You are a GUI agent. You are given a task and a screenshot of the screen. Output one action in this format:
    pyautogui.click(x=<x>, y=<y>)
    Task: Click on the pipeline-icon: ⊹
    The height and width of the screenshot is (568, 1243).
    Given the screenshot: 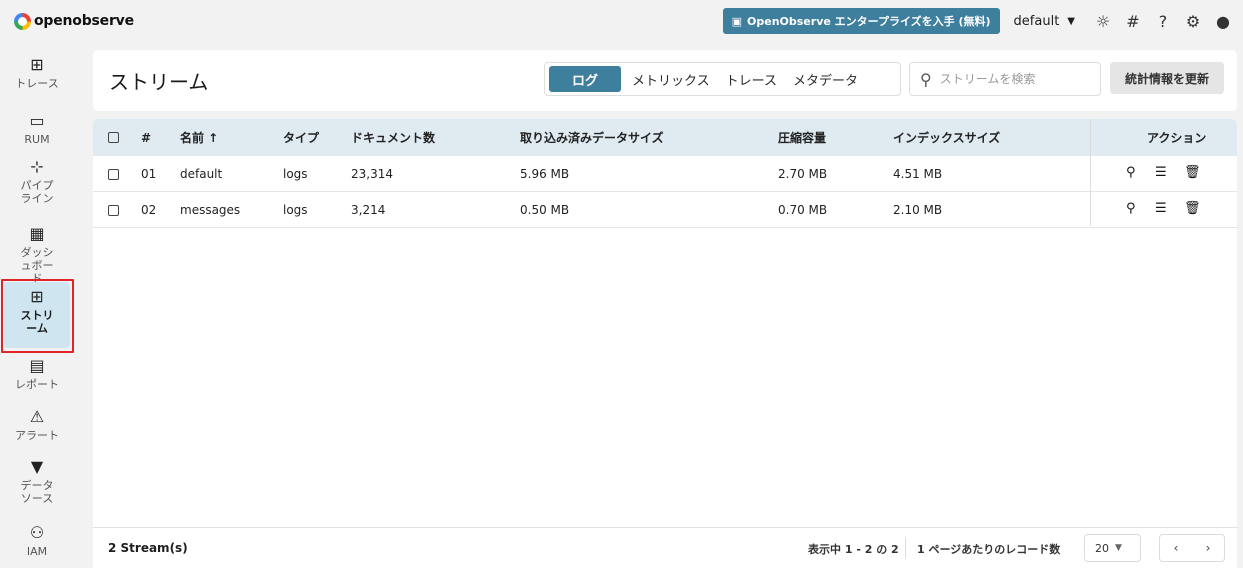 What is the action you would take?
    pyautogui.click(x=37, y=166)
    